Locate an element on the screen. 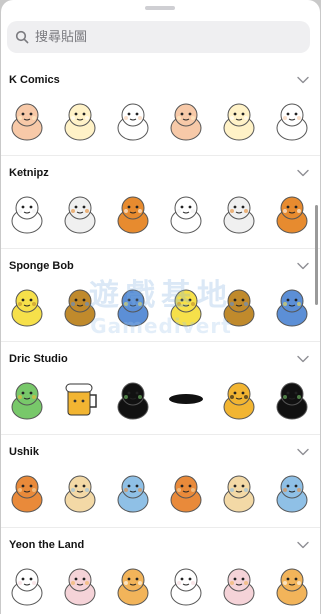 The width and height of the screenshot is (321, 614). section-header: Yeon the Land is located at coordinates (159, 545).